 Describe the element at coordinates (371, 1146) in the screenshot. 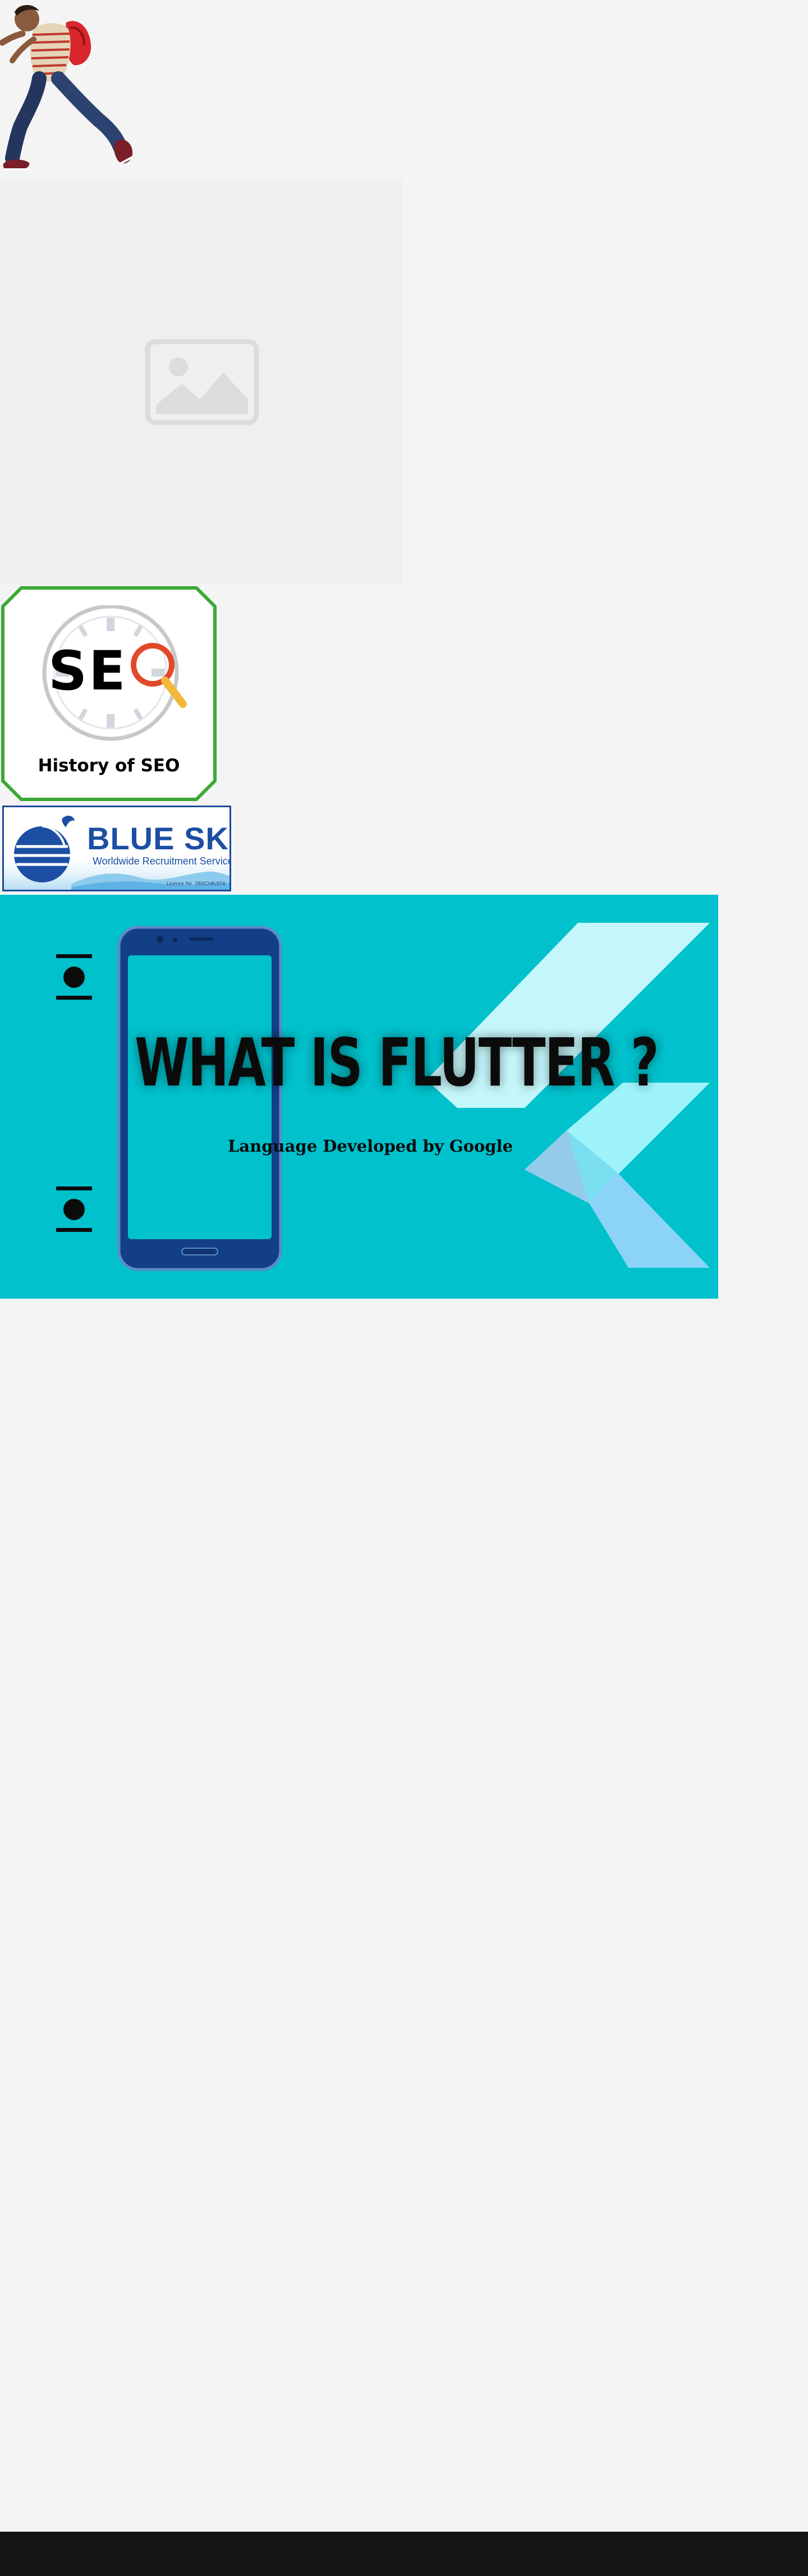

I see `flutter-banner-subtitle: Language Developed by Google` at that location.